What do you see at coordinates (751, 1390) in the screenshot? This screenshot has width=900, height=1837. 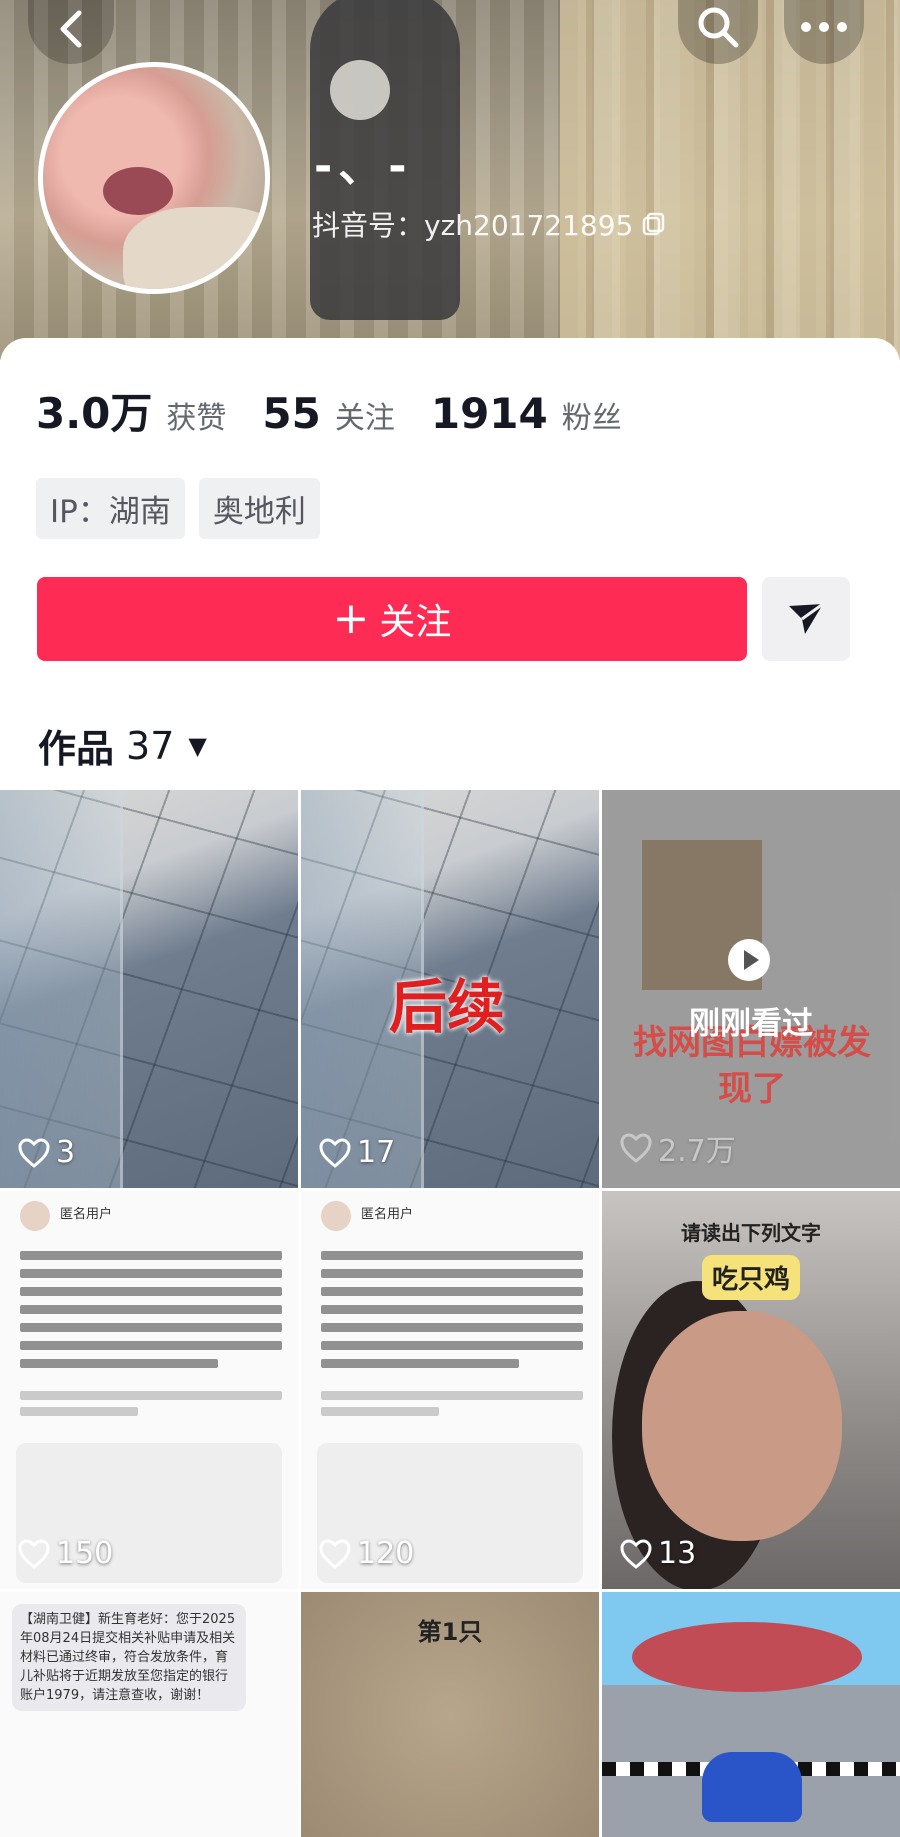 I see `video-thumbnail: 请读出下列文字 吃只鸡 13` at bounding box center [751, 1390].